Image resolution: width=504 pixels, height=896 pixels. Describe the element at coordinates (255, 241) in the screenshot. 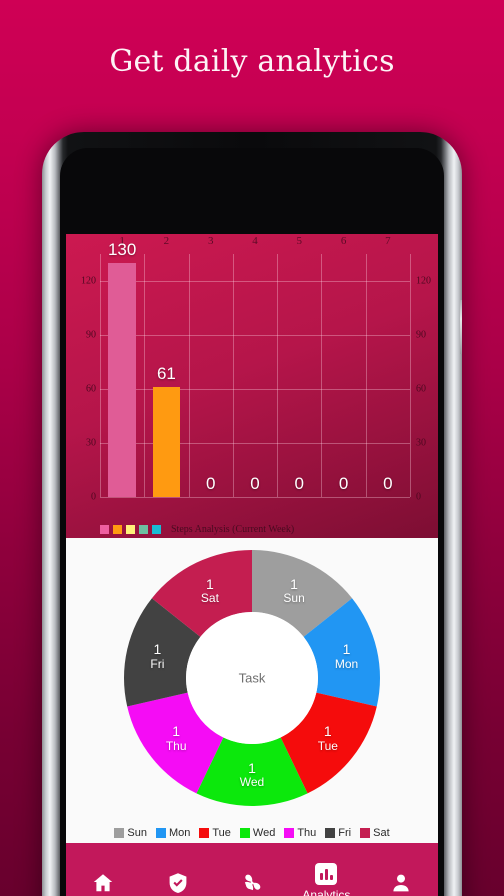

I see `x-tick-label: 4` at that location.